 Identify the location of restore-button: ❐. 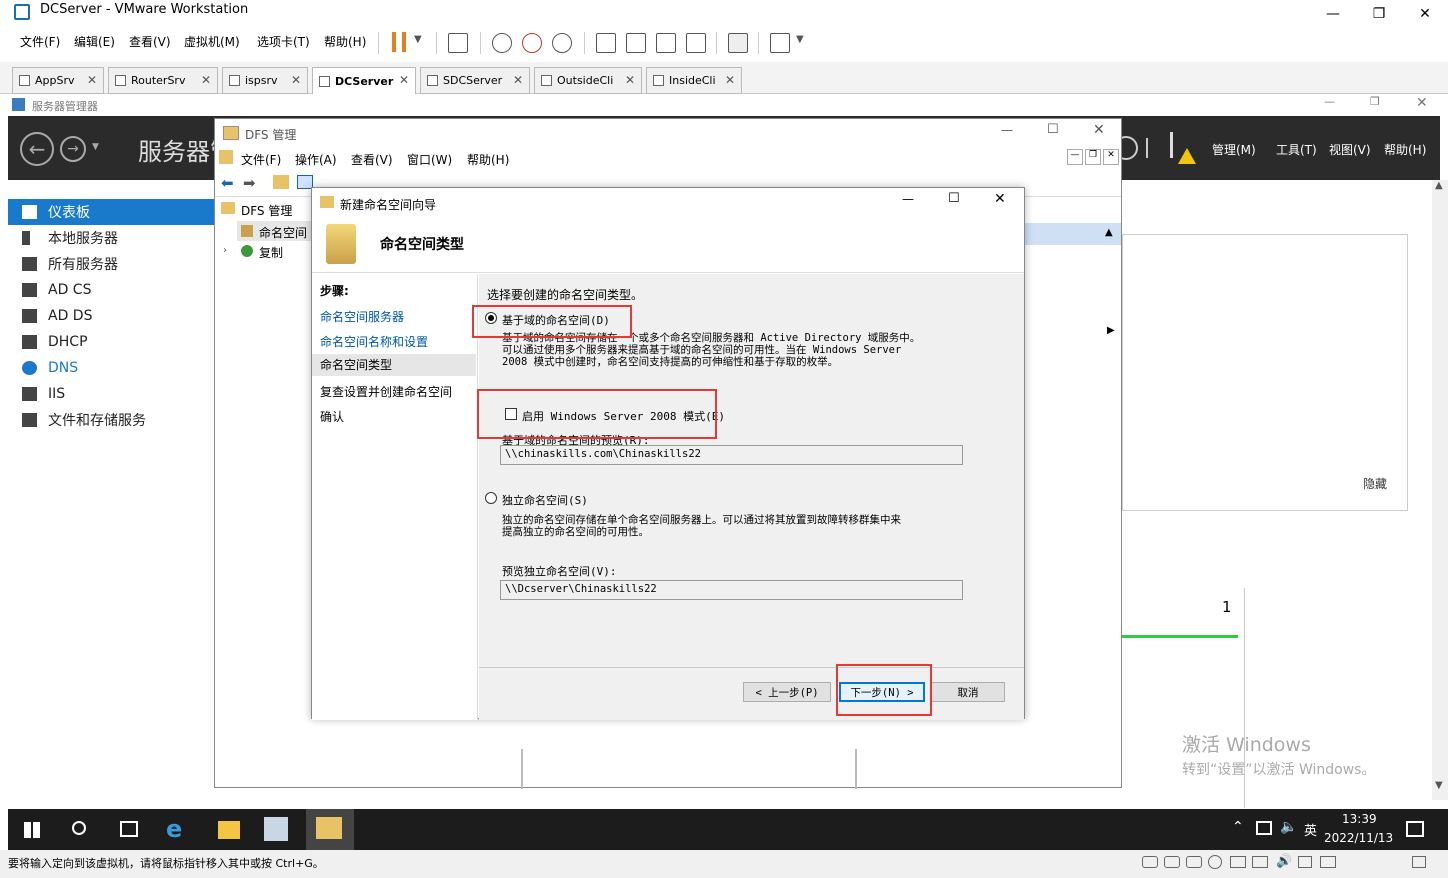
(1375, 101).